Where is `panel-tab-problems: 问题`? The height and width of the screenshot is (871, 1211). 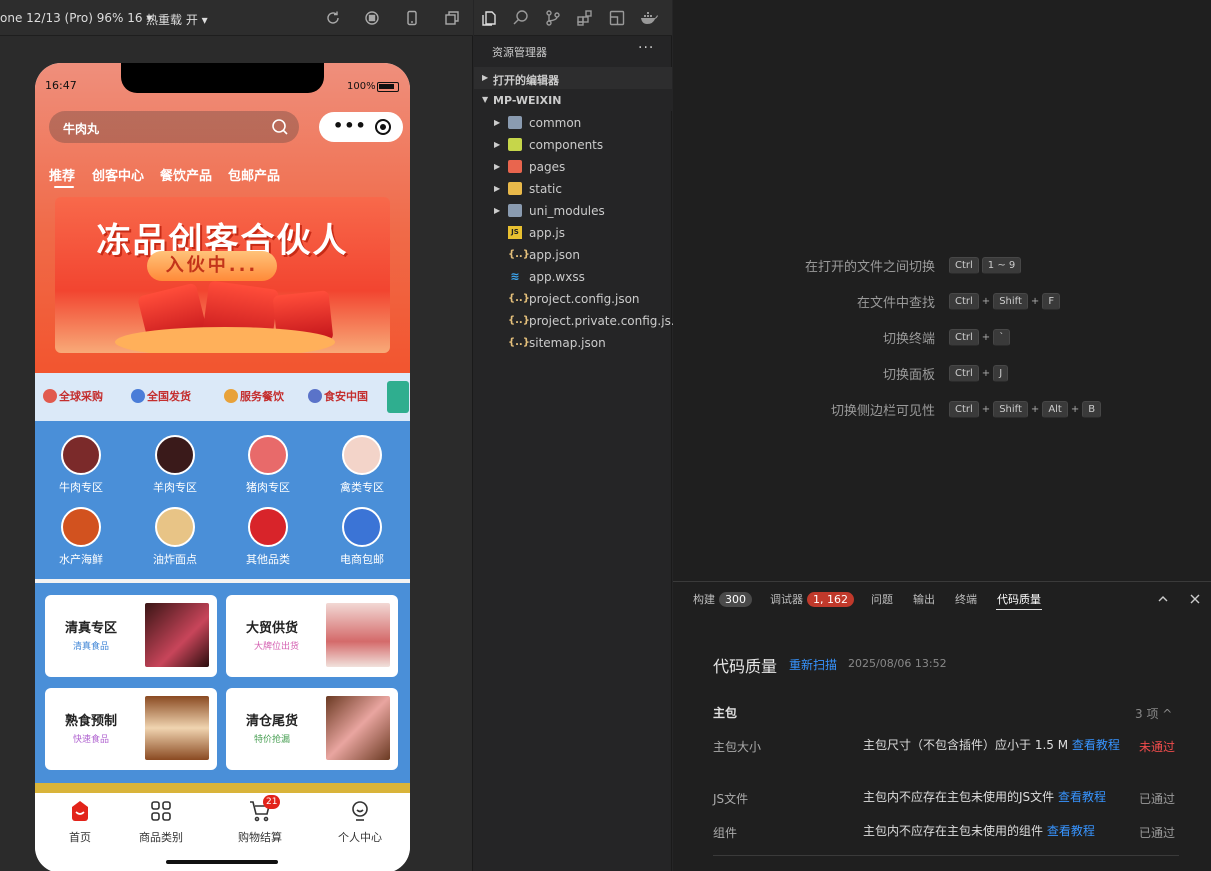
panel-tab-problems: 问题 is located at coordinates (882, 599).